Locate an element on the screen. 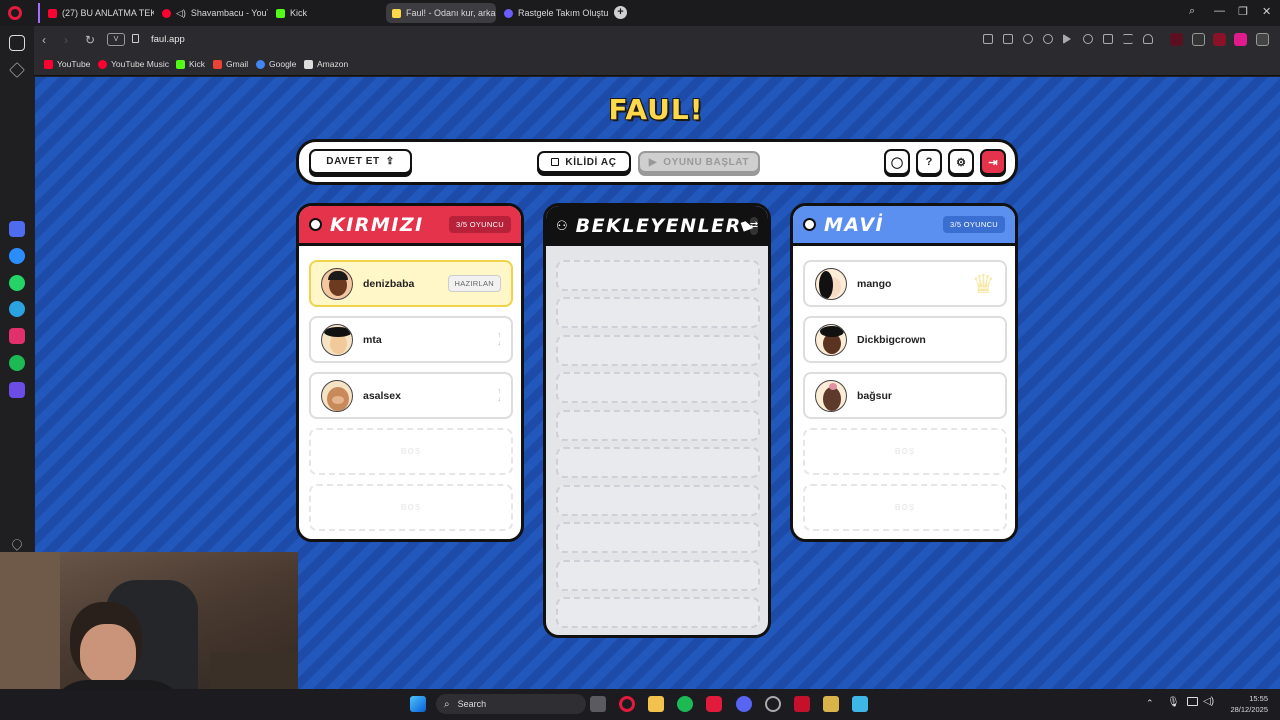 The height and width of the screenshot is (720, 1280). messenger-icon is located at coordinates (17, 256).